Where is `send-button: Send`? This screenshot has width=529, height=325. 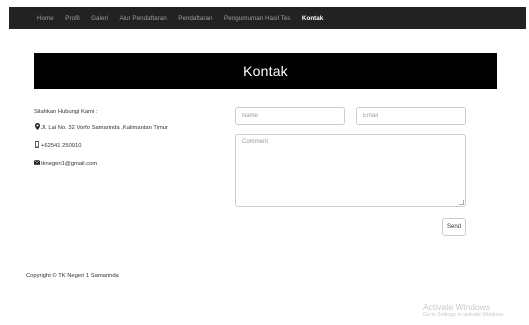
send-button: Send is located at coordinates (454, 227).